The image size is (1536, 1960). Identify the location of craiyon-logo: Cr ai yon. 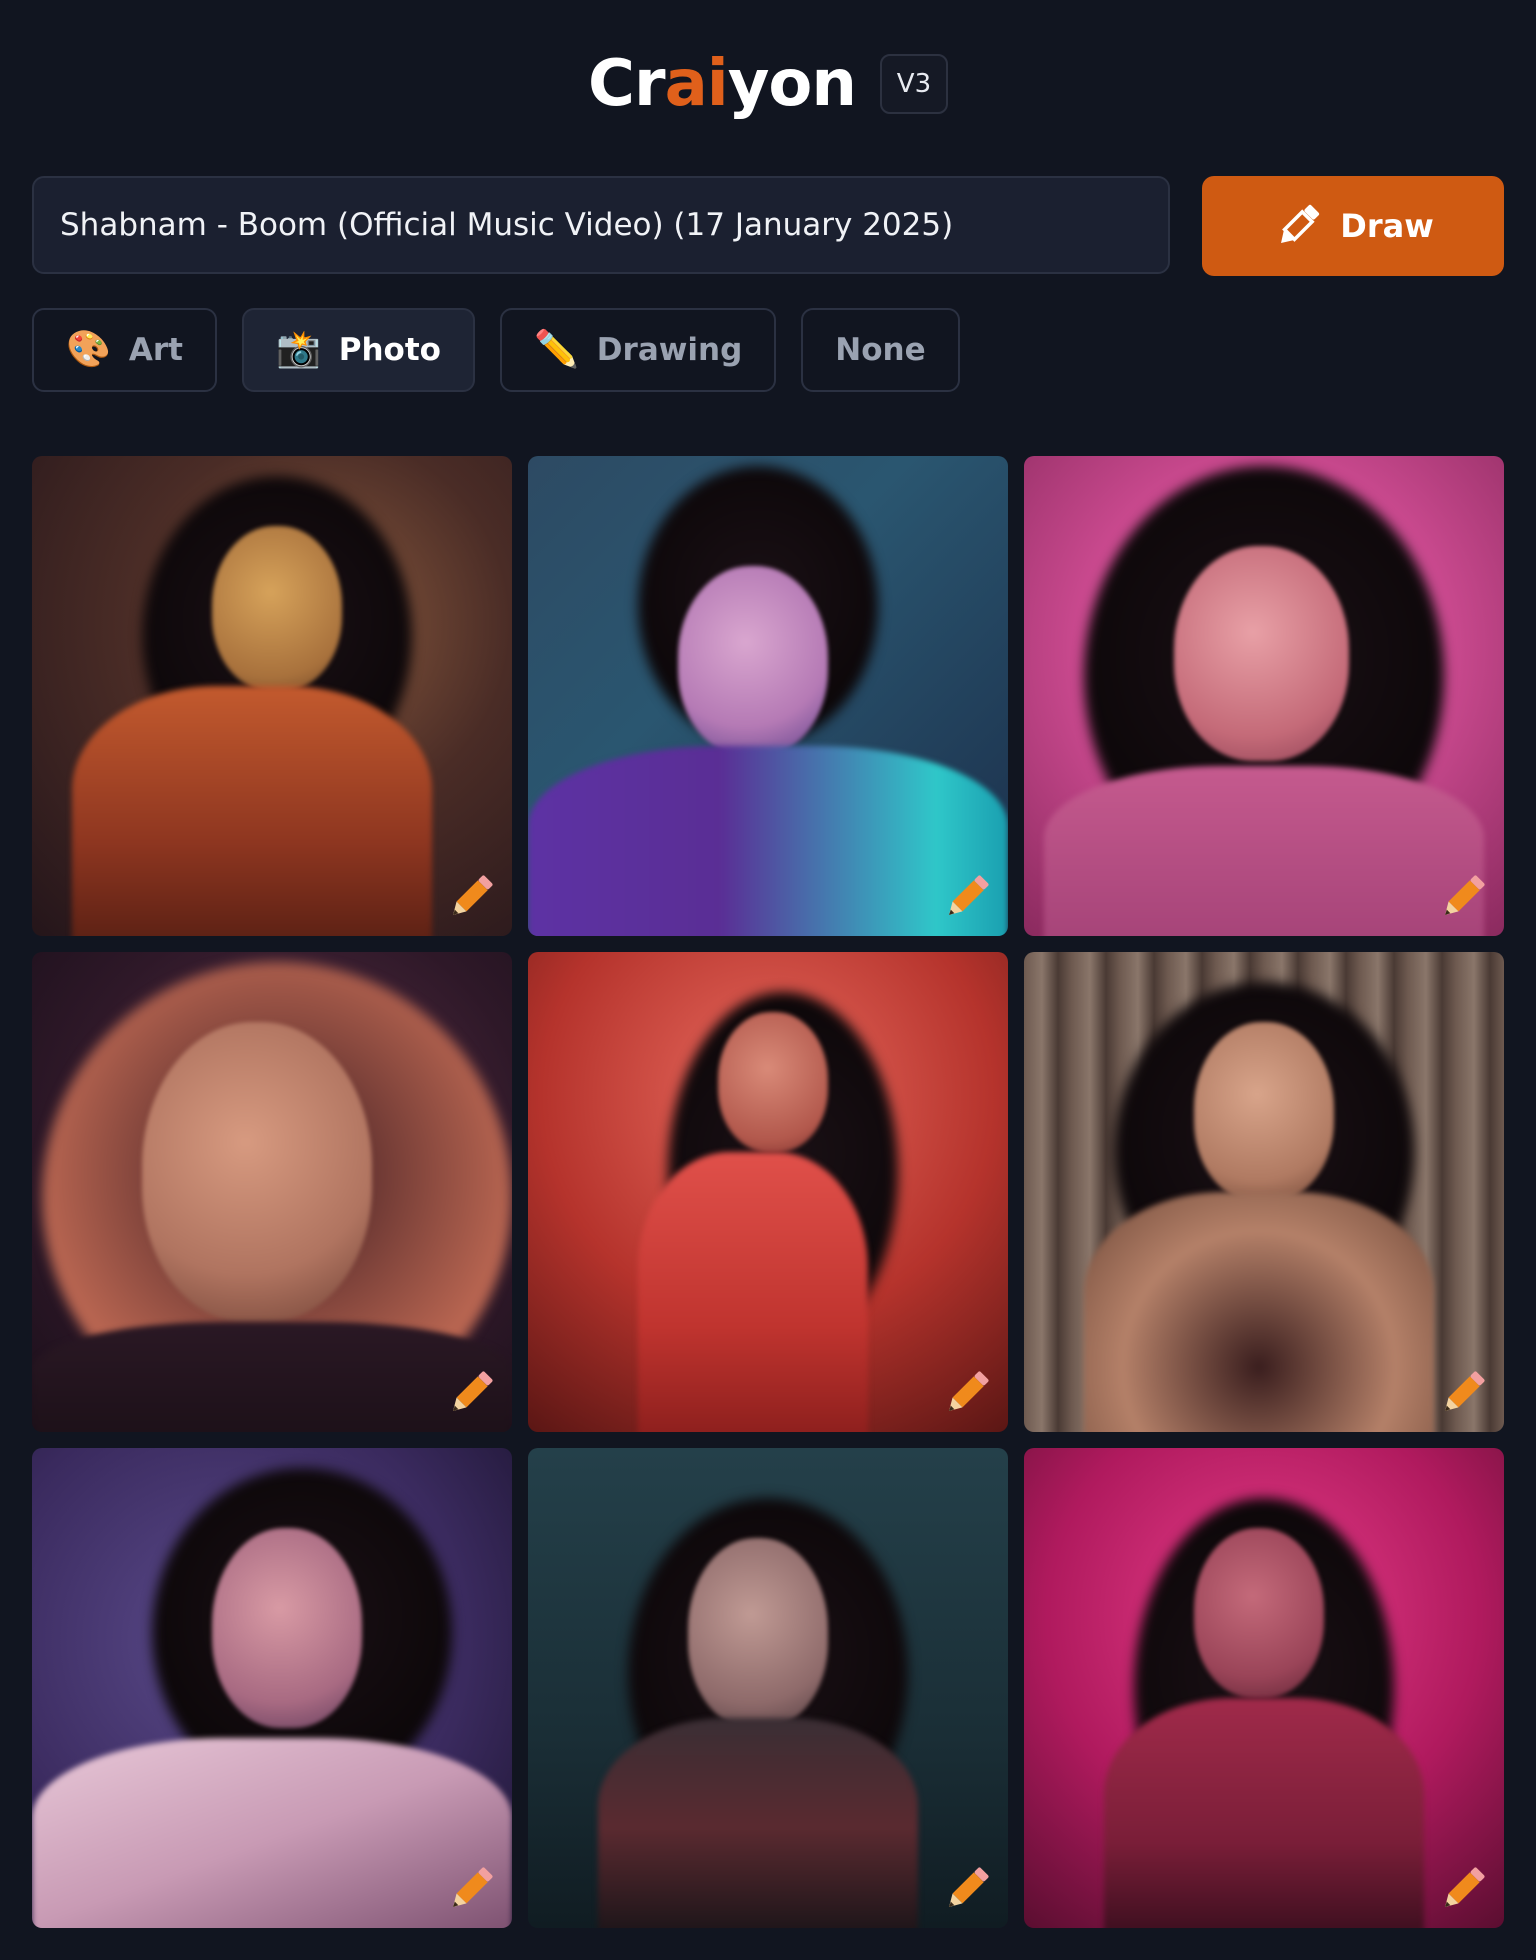
(722, 84).